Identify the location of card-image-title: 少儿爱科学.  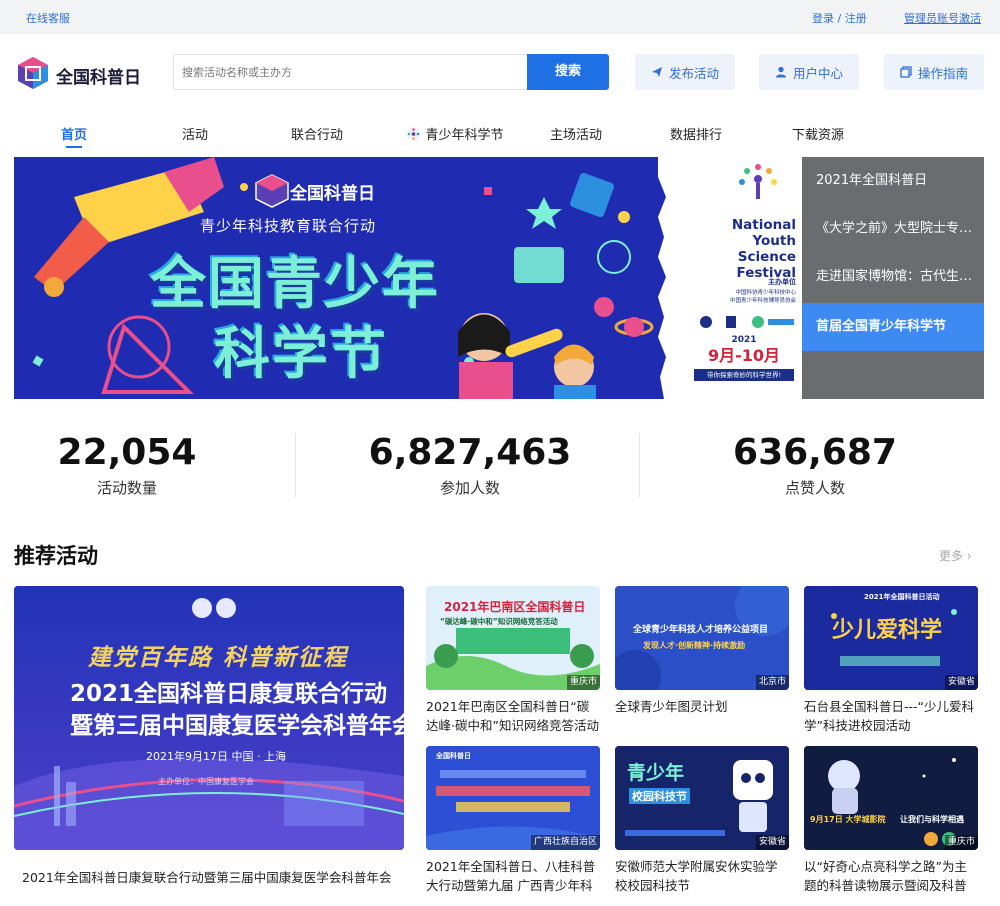
(887, 630).